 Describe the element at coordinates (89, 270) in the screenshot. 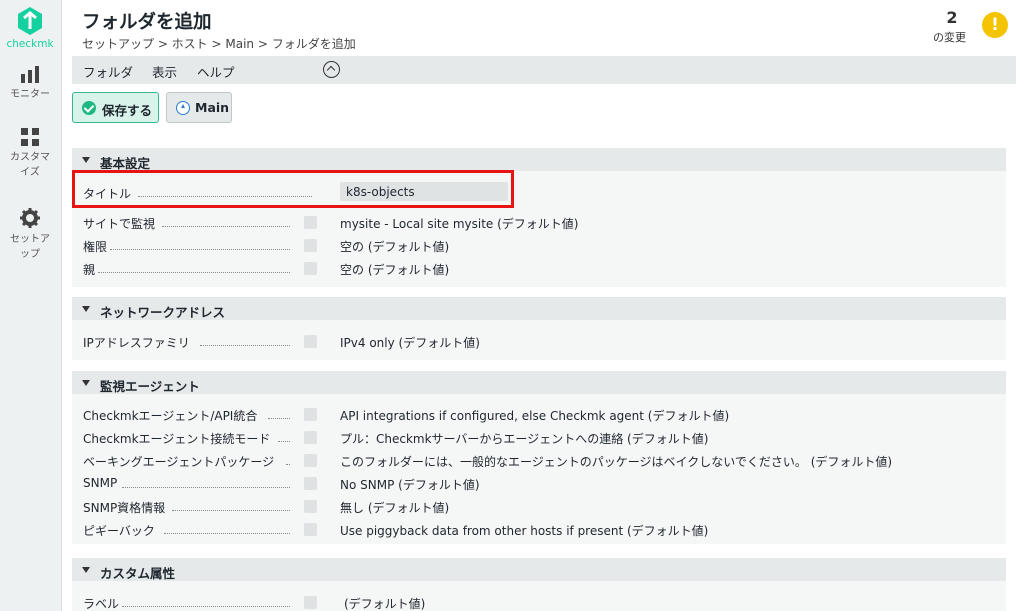

I see `parent-label: 親` at that location.